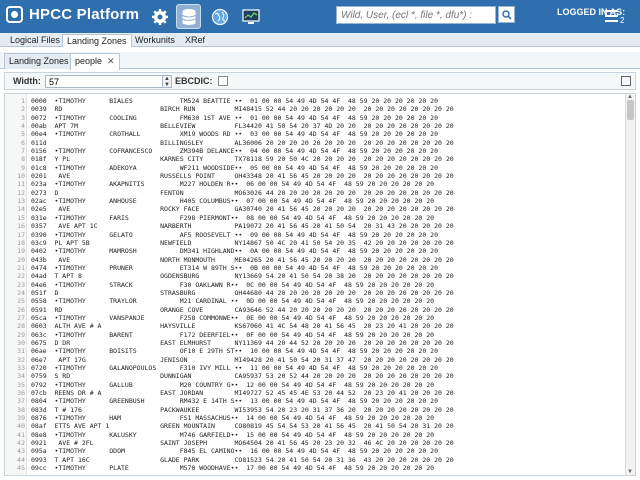  Describe the element at coordinates (21, 242) in the screenshot. I see `line-number: 18` at that location.